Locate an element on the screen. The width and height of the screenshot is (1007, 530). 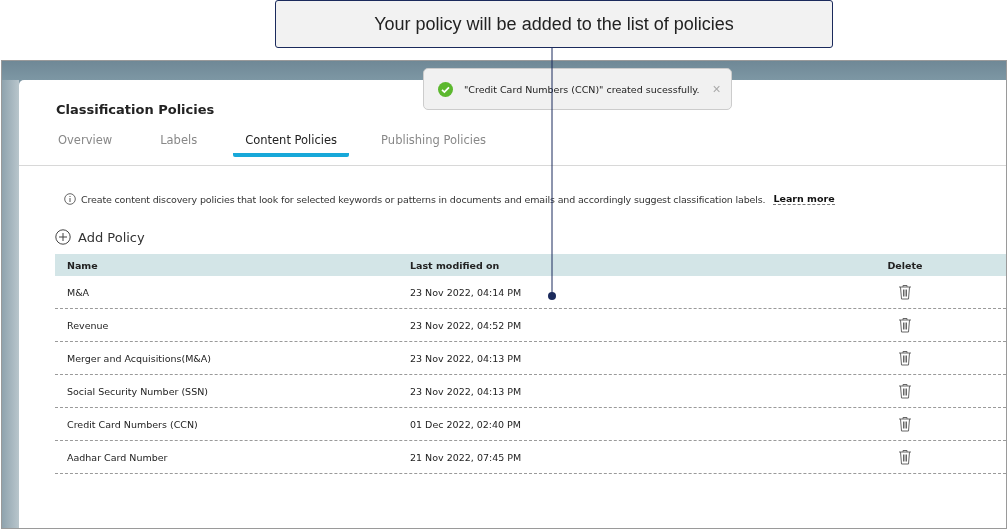
table-cell-text: 23 Nov 2022, 04:52 PM is located at coordinates (466, 325).